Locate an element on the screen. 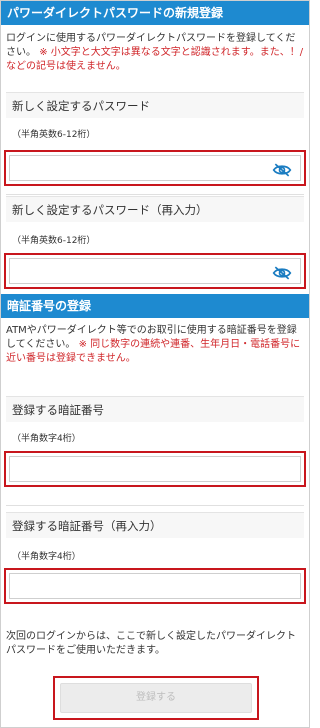 The image size is (320, 728). pin-label: 登録する暗証番号 is located at coordinates (155, 409).